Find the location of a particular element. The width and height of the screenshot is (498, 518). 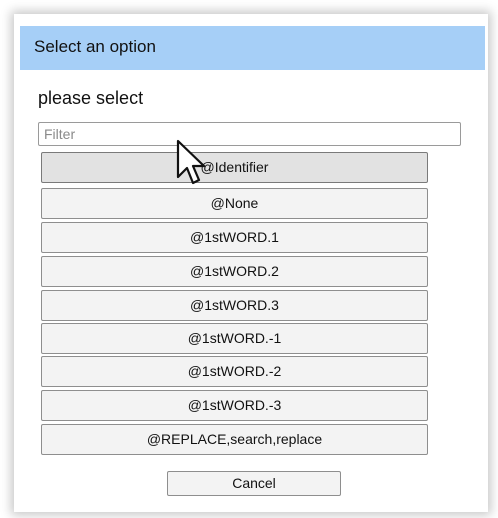

option-1stword-minus-3-button: @1stWORD.-3 is located at coordinates (234, 405).